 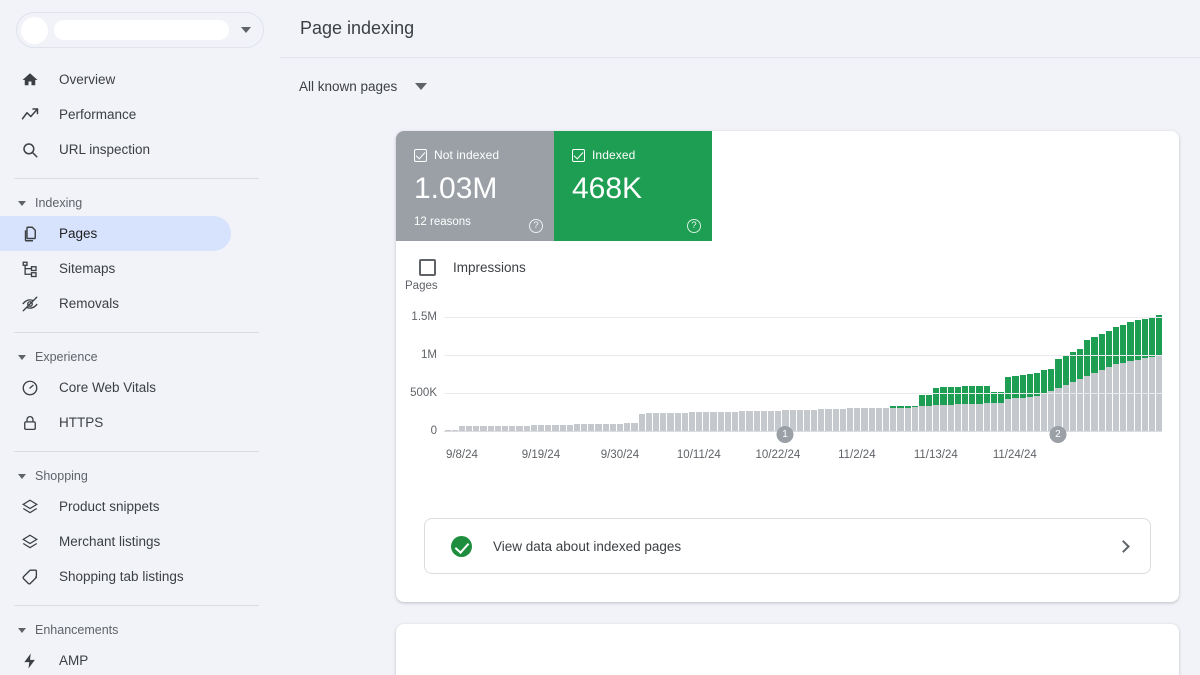 What do you see at coordinates (89, 303) in the screenshot?
I see `sidebar-item-label: Removals` at bounding box center [89, 303].